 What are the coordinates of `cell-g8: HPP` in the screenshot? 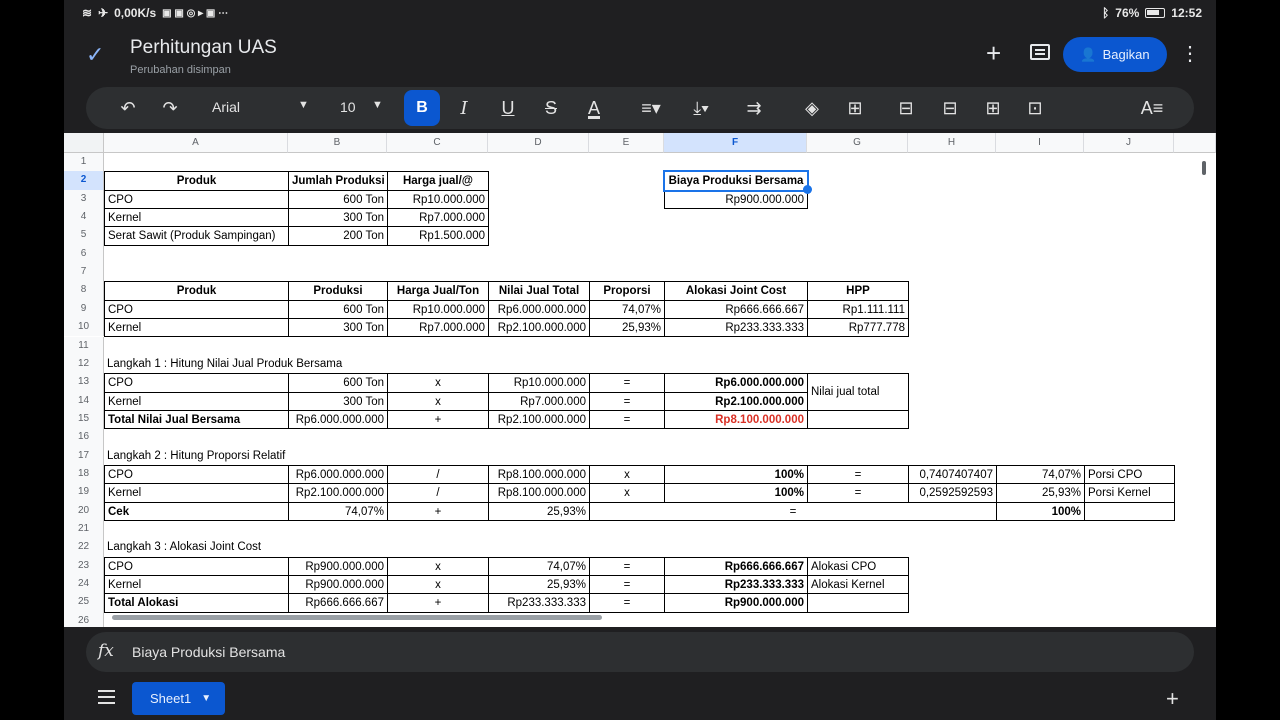 It's located at (858, 291).